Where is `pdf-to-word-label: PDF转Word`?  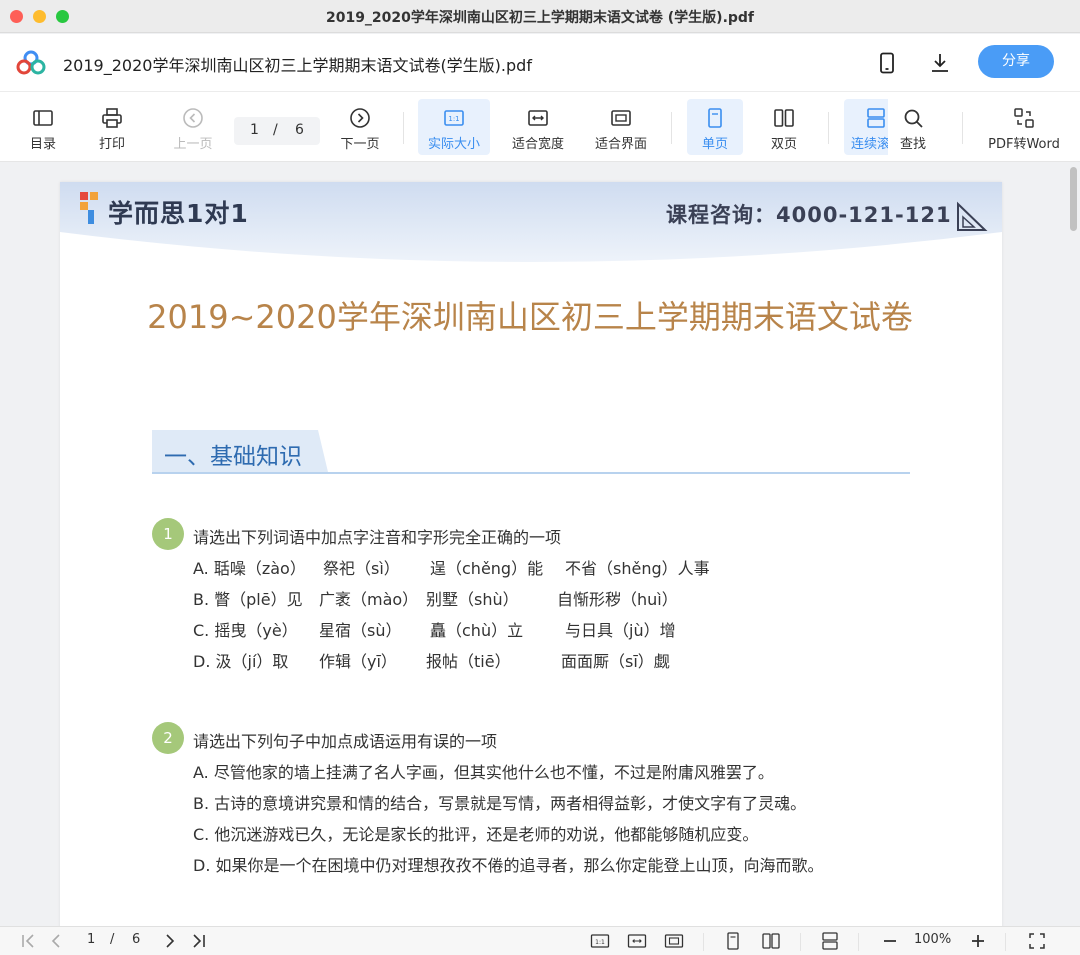 pdf-to-word-label: PDF转Word is located at coordinates (1024, 144).